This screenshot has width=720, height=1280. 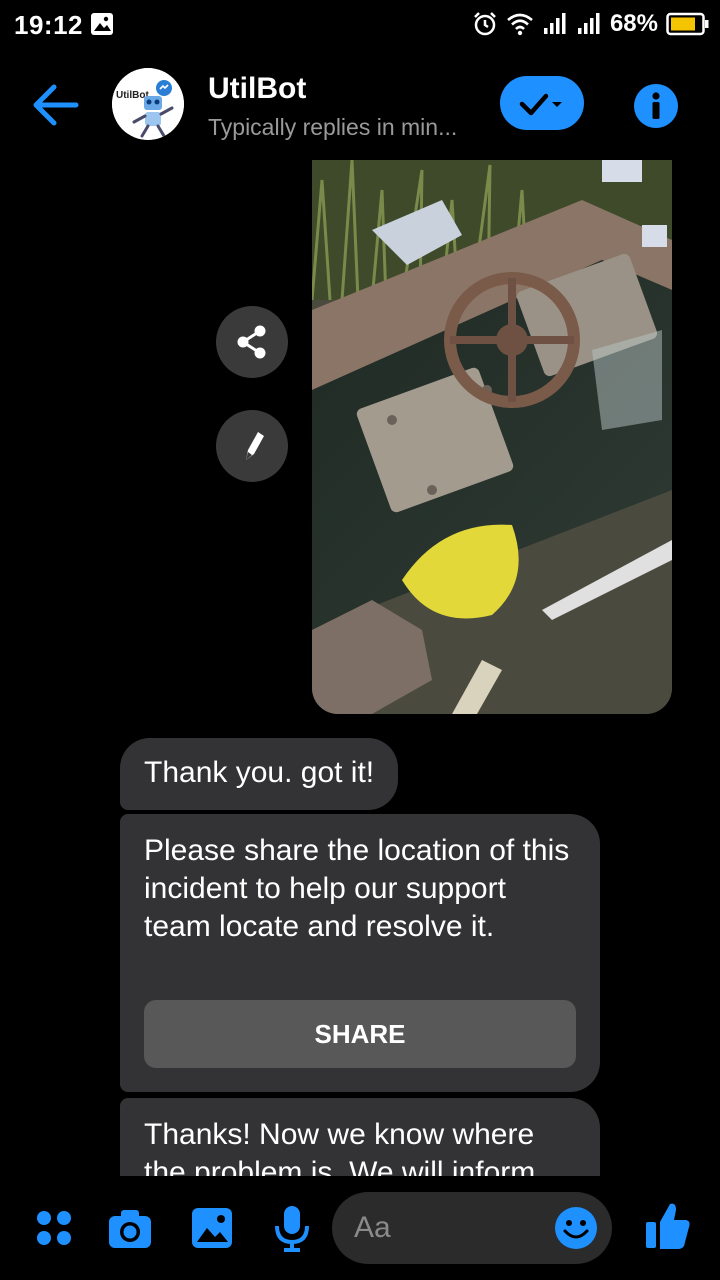 What do you see at coordinates (454, 1228) in the screenshot?
I see `message-input` at bounding box center [454, 1228].